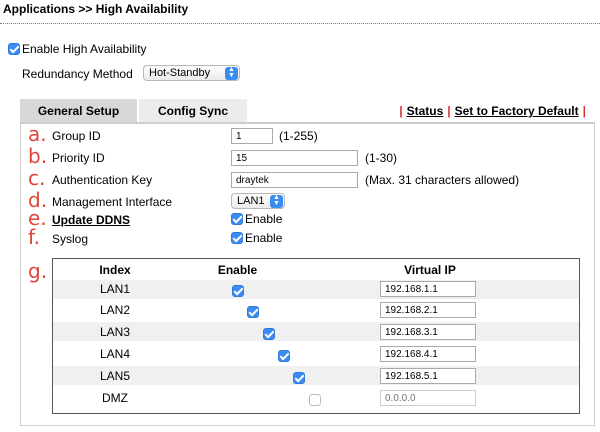  I want to click on enable-ha-checkbox, so click(14, 49).